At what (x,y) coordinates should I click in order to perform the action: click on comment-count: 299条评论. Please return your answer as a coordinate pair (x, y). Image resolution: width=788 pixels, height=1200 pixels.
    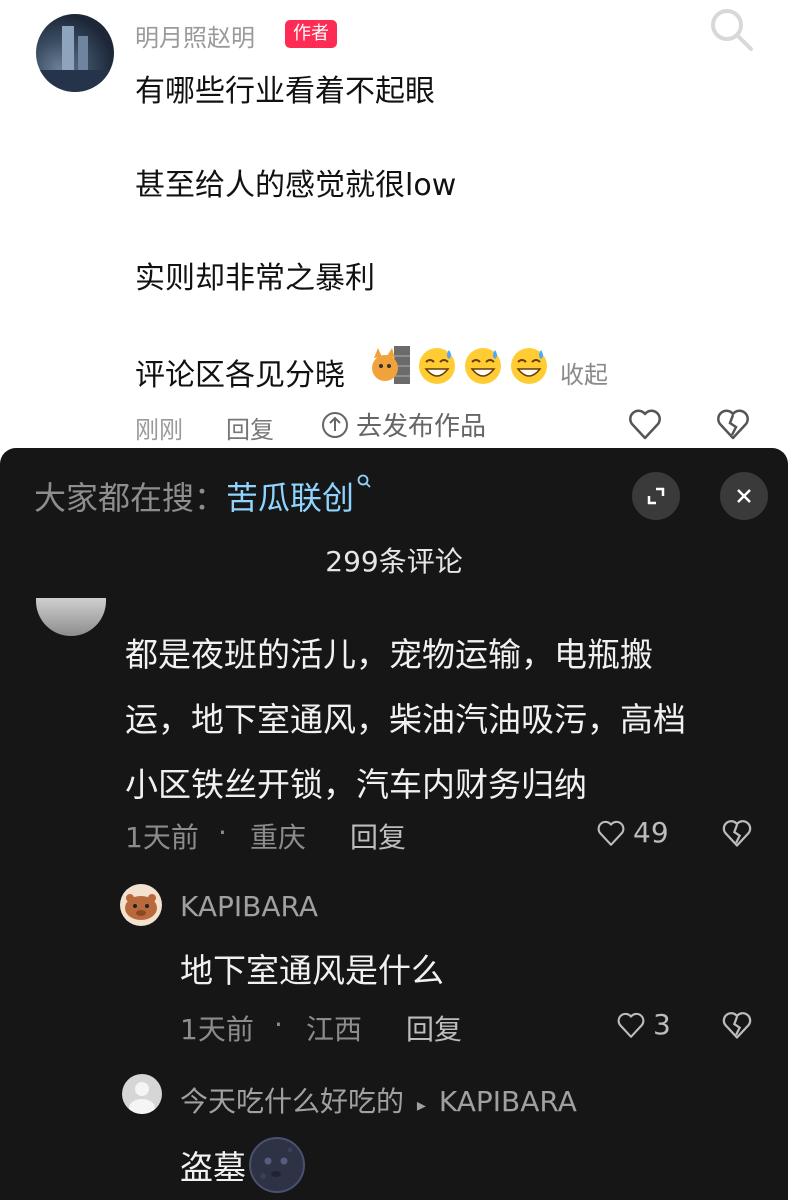
    Looking at the image, I should click on (394, 561).